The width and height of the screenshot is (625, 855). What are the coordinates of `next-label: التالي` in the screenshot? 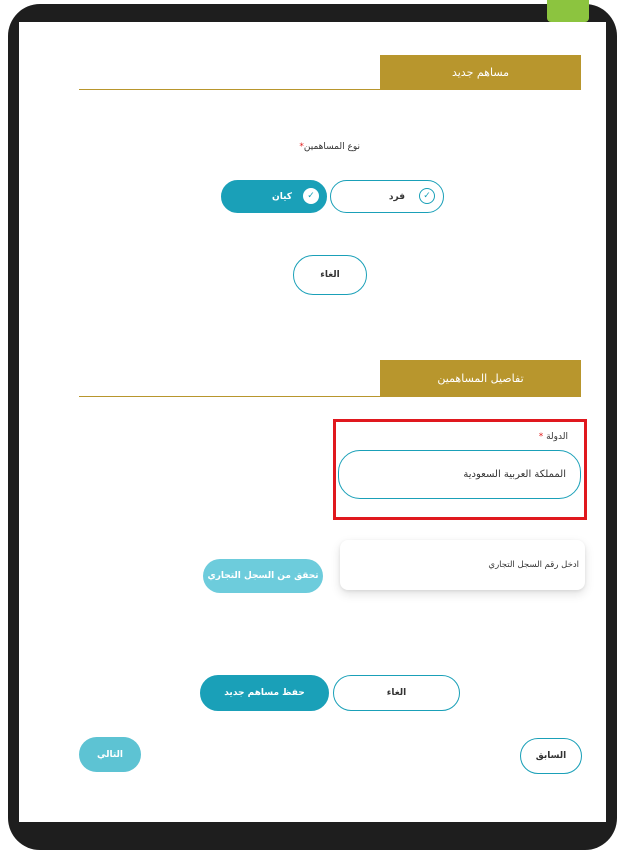 It's located at (110, 754).